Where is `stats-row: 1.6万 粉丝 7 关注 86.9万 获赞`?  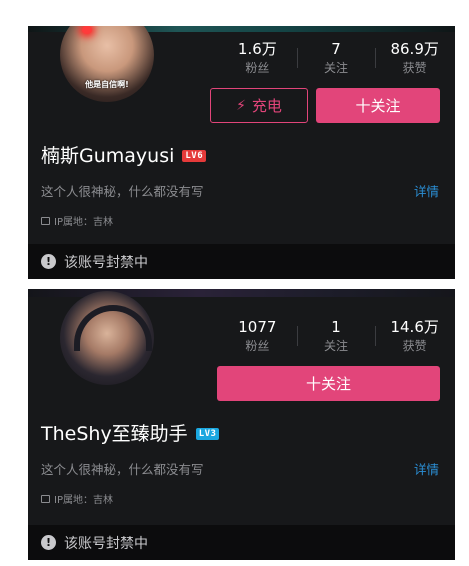
stats-row: 1.6万 粉丝 7 关注 86.9万 获赞 is located at coordinates (336, 58).